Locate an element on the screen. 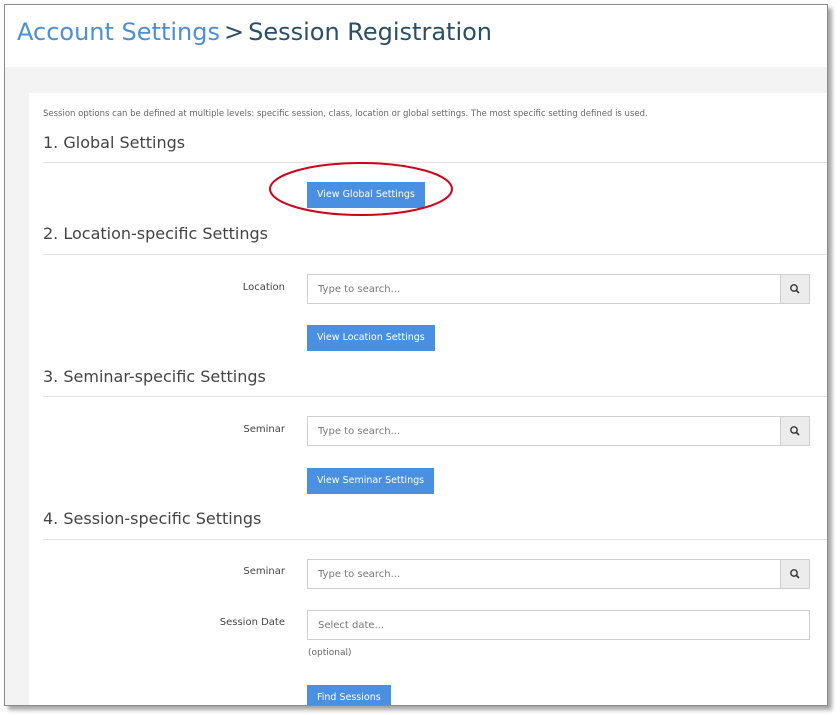 Image resolution: width=840 pixels, height=715 pixels. section-title-seminar: 3. Seminar-specific Settings is located at coordinates (154, 376).